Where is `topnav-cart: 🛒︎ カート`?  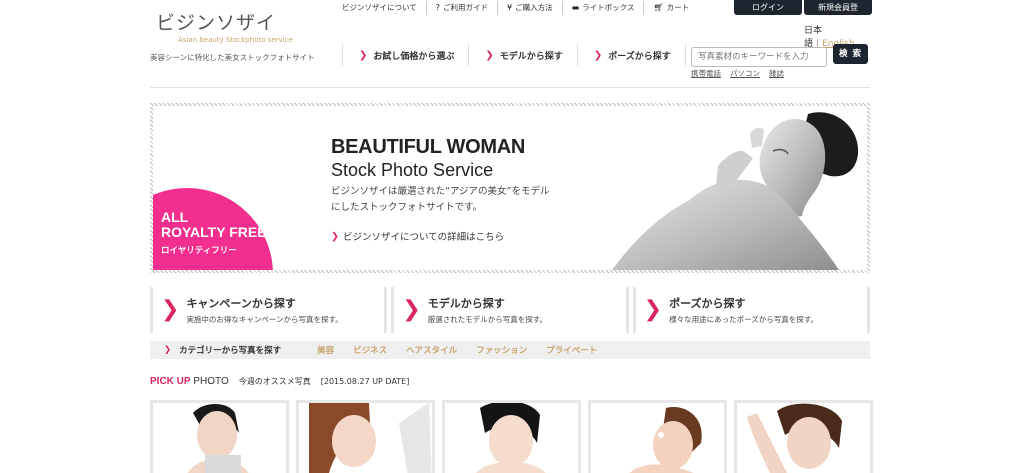 topnav-cart: 🛒︎ カート is located at coordinates (671, 8).